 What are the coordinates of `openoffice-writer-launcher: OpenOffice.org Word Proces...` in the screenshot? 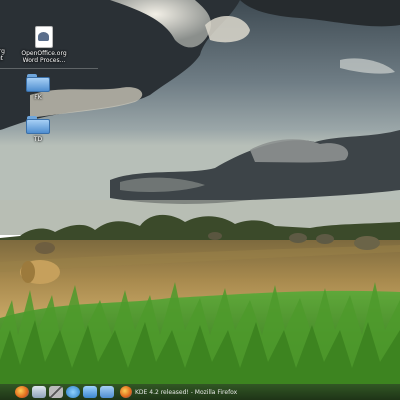 It's located at (44, 45).